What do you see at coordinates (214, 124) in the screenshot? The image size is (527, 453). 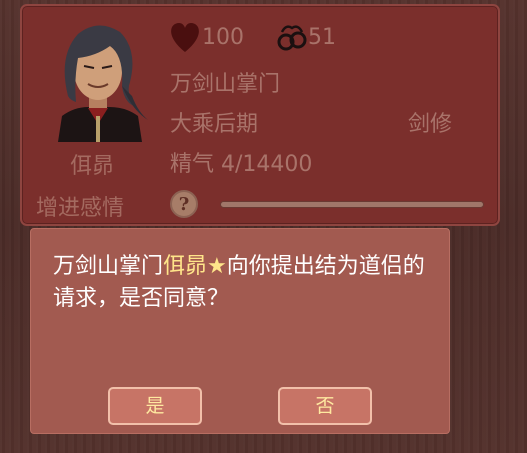 I see `character-rank: 大乘后期` at bounding box center [214, 124].